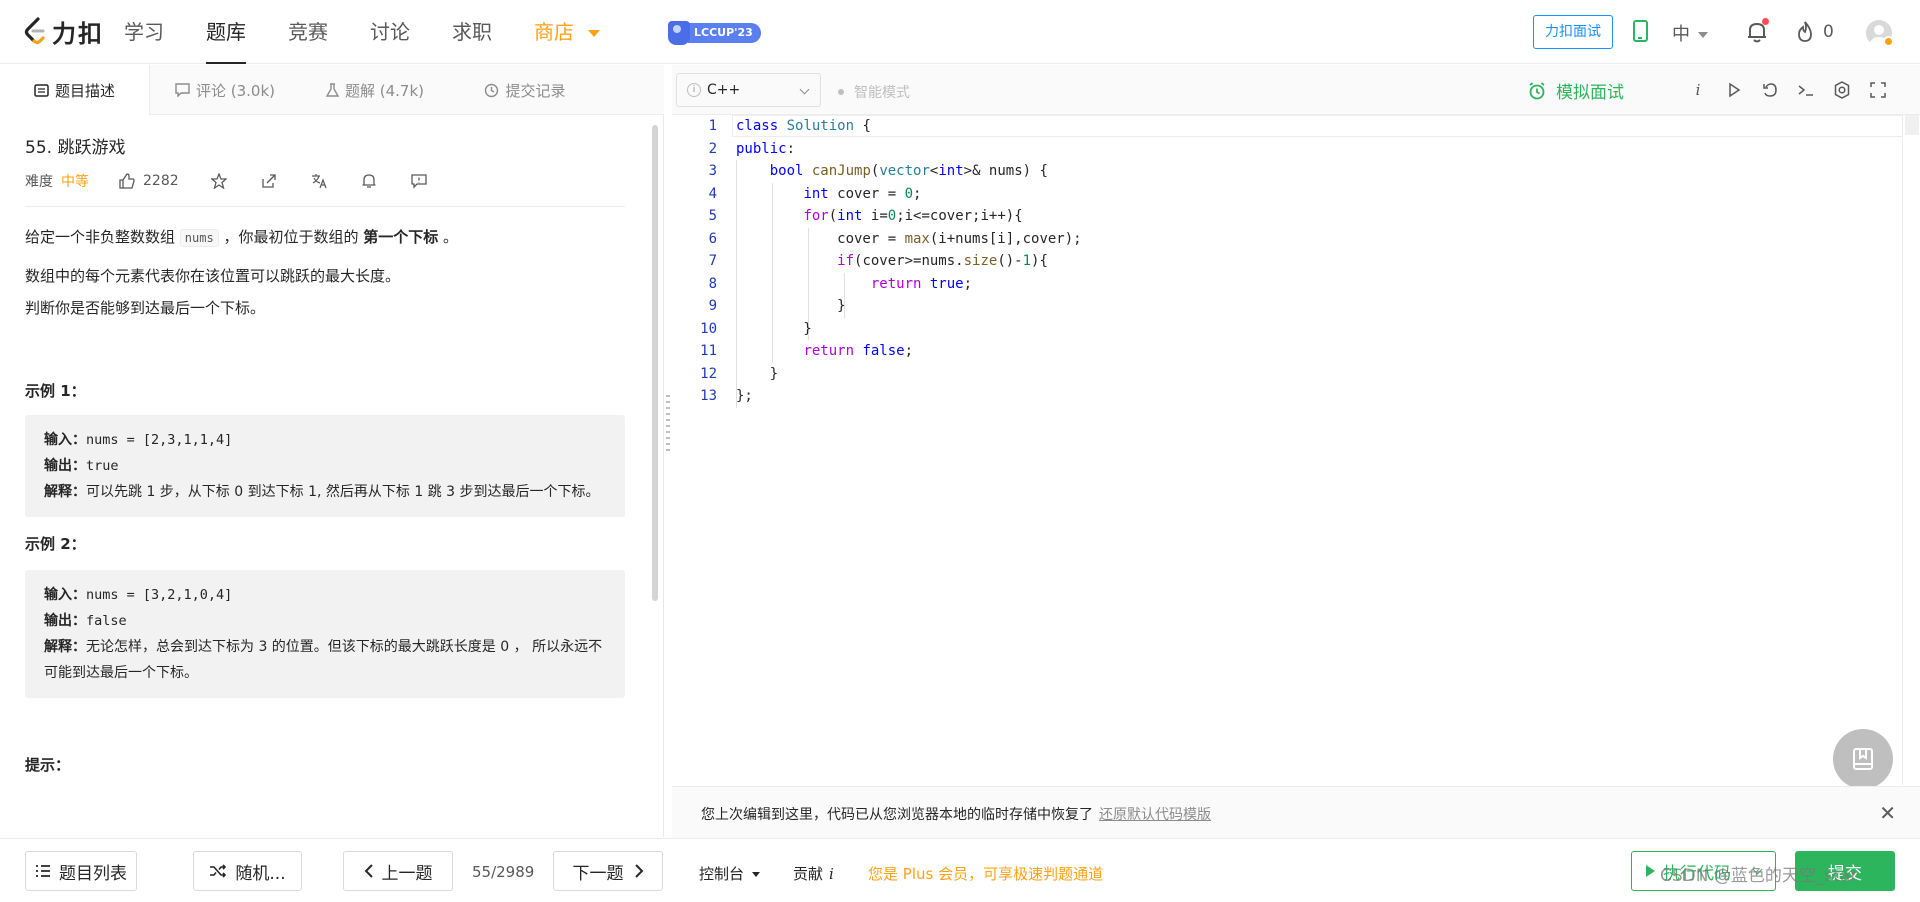  I want to click on caret-down-icon, so click(756, 874).